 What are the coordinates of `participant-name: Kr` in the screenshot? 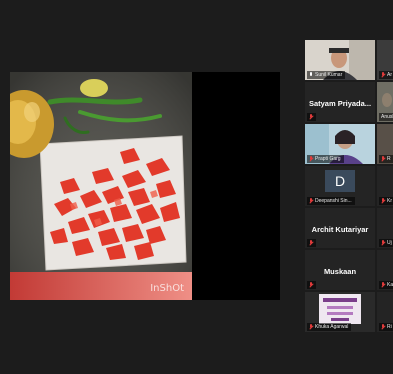 It's located at (389, 201).